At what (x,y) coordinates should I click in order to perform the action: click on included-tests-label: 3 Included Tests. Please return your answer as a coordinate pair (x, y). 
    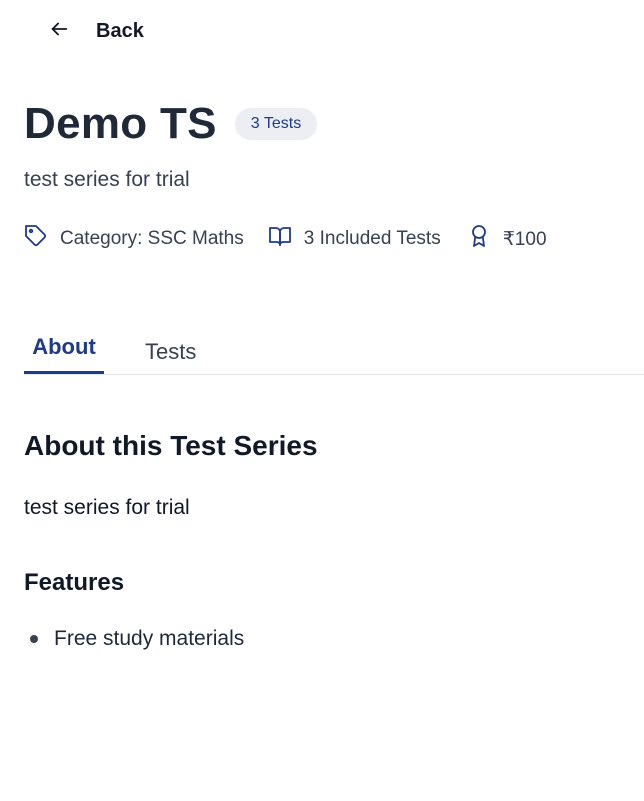
    Looking at the image, I should click on (372, 238).